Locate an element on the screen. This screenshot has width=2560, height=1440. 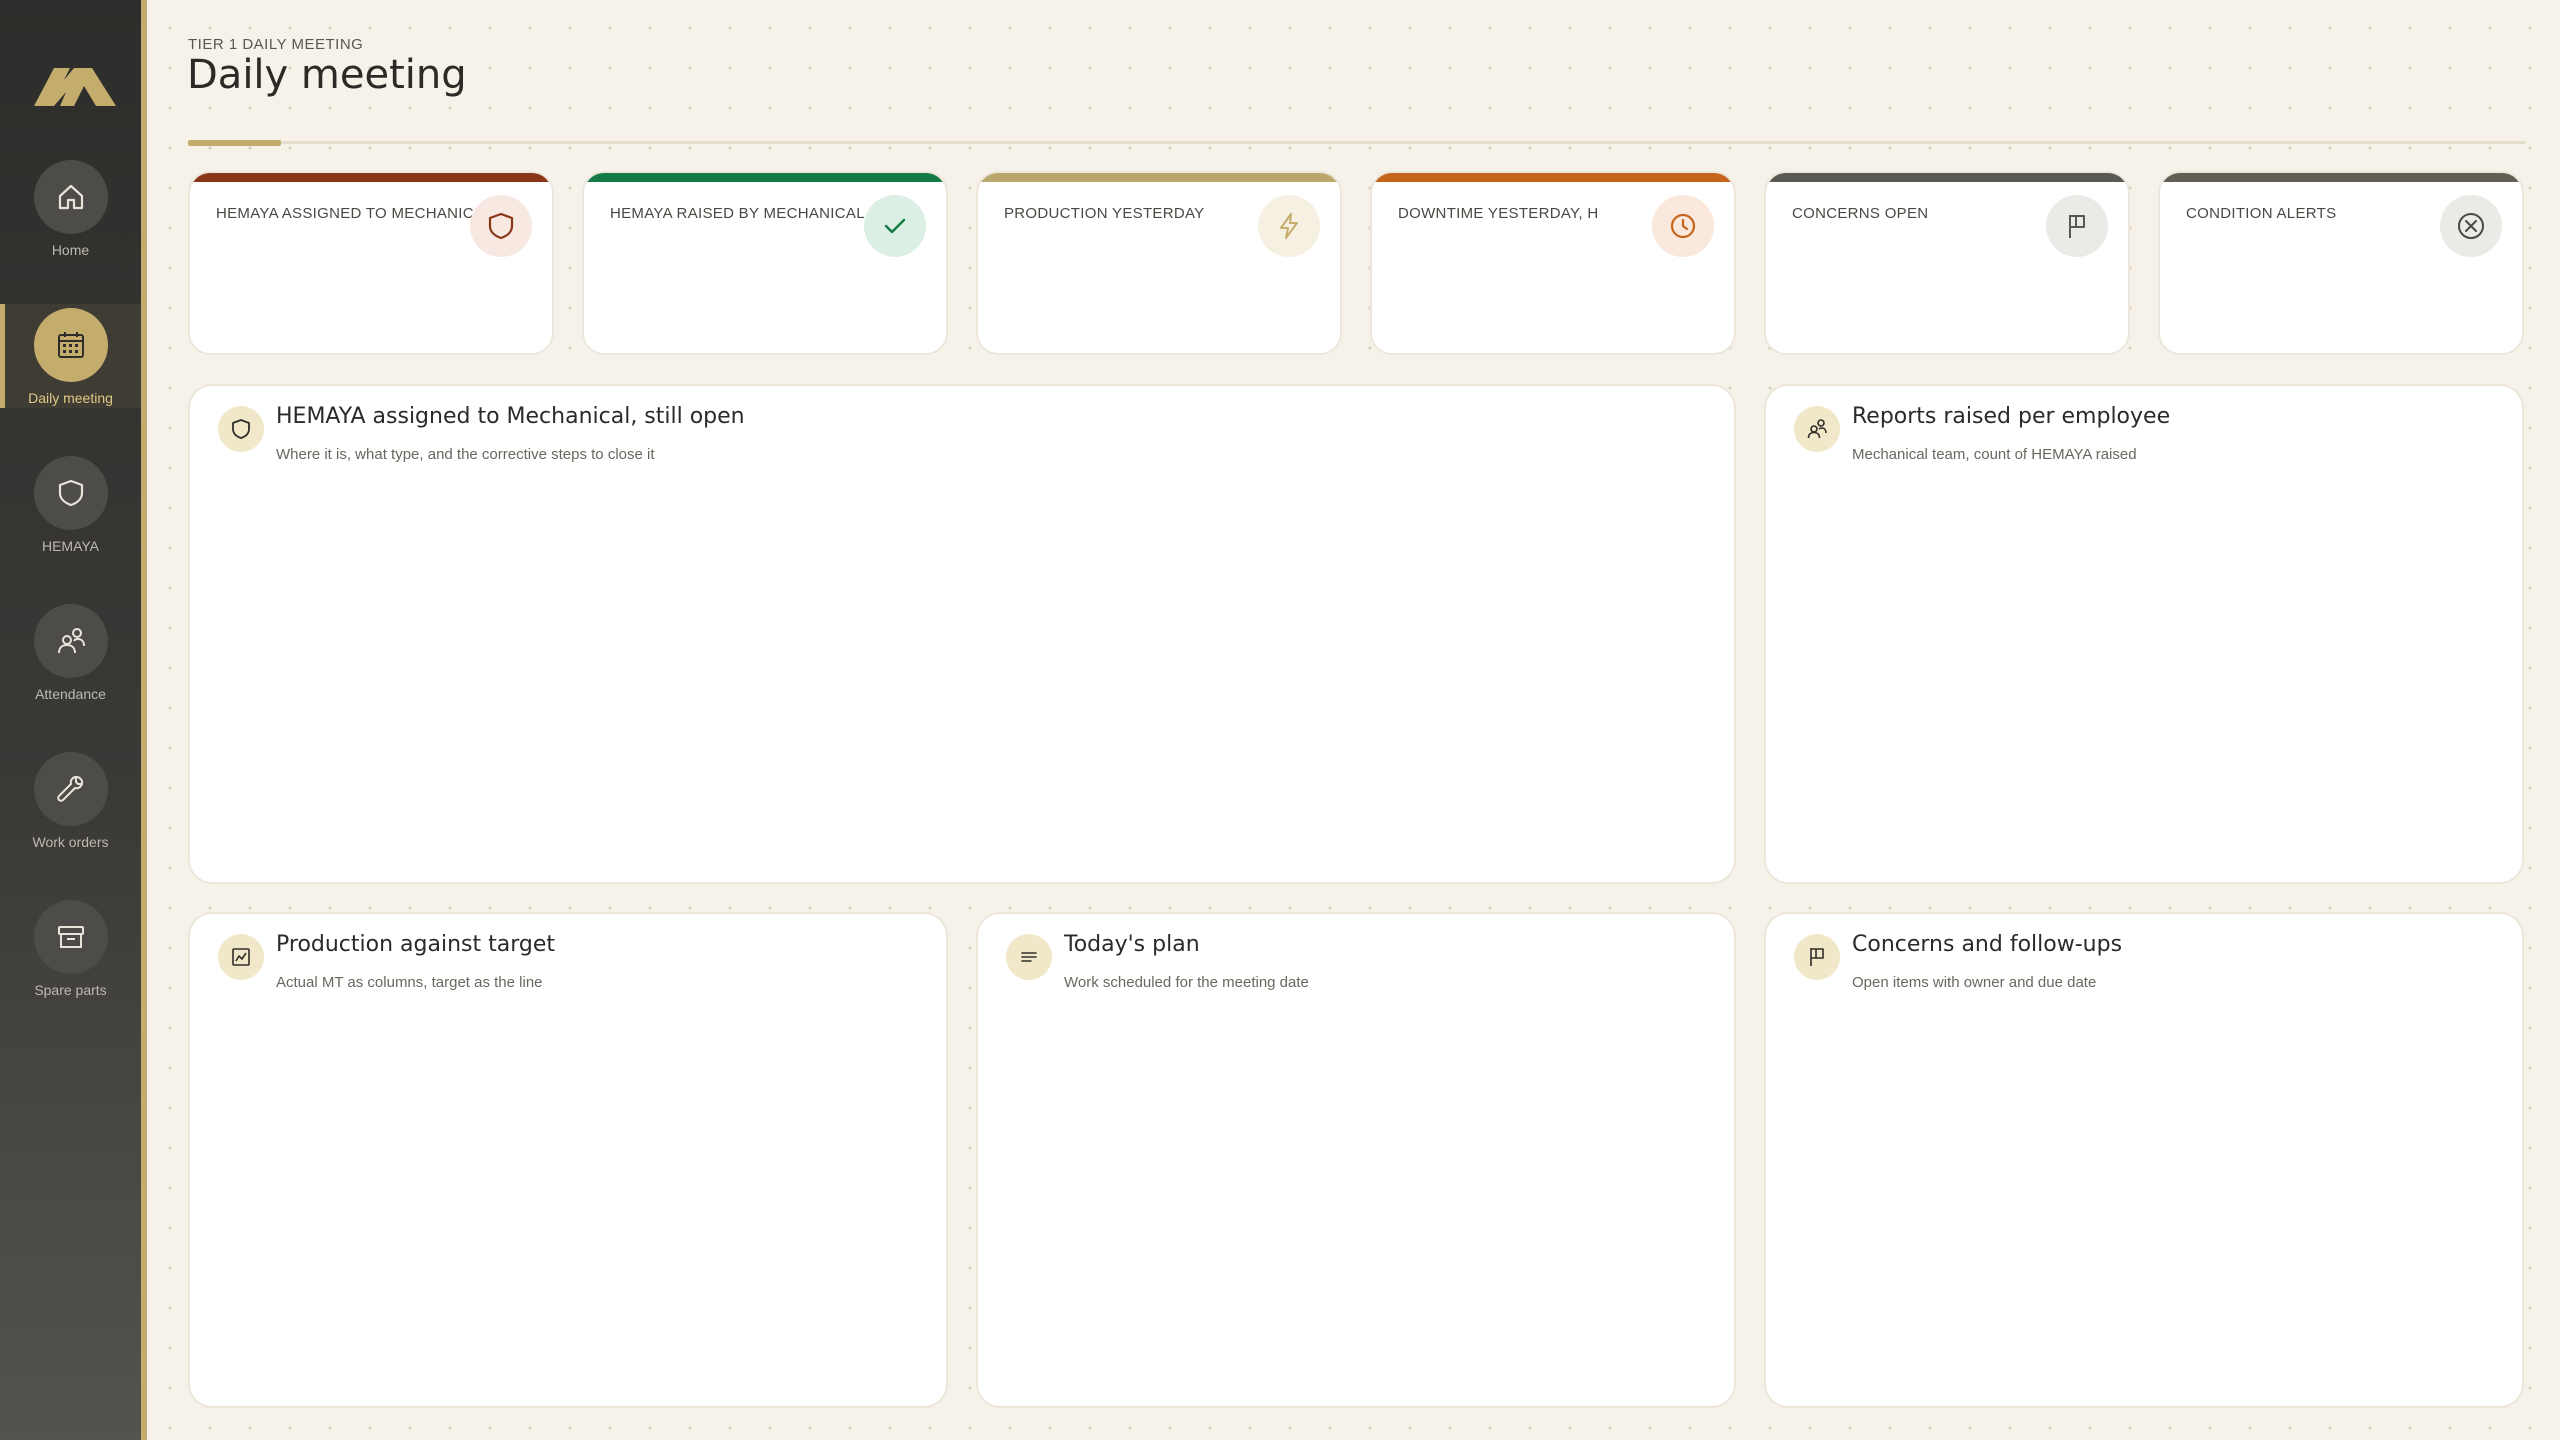
panel-subtitle: Open items with owner and due date is located at coordinates (1974, 982).